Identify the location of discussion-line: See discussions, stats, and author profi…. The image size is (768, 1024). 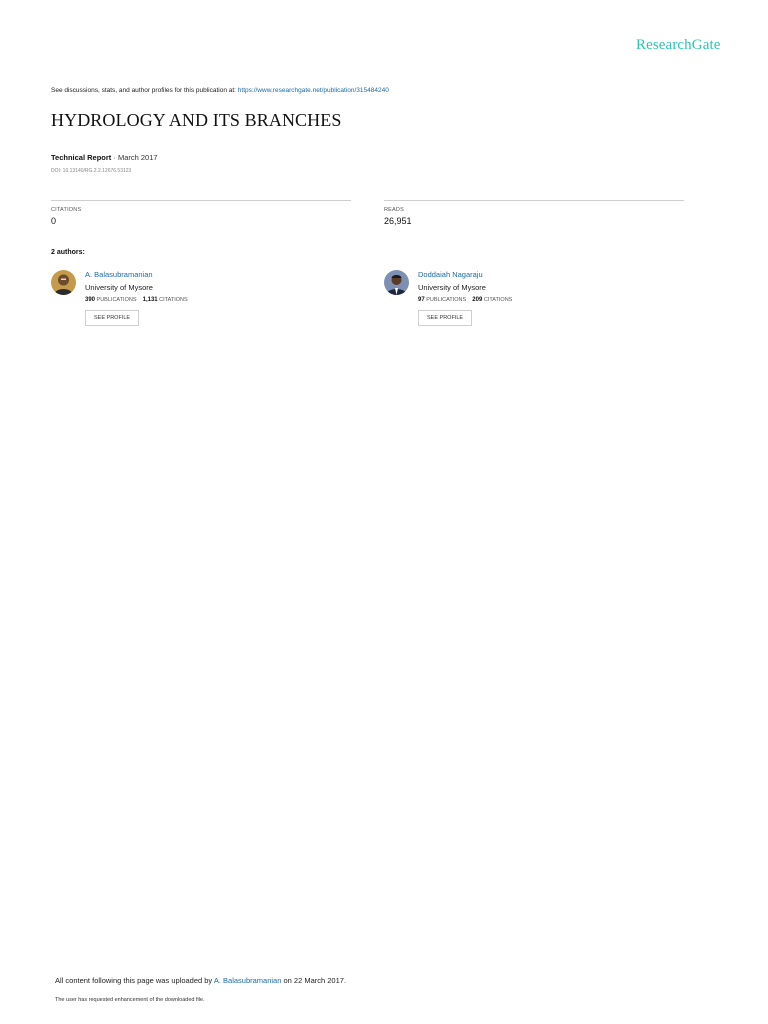
(220, 90).